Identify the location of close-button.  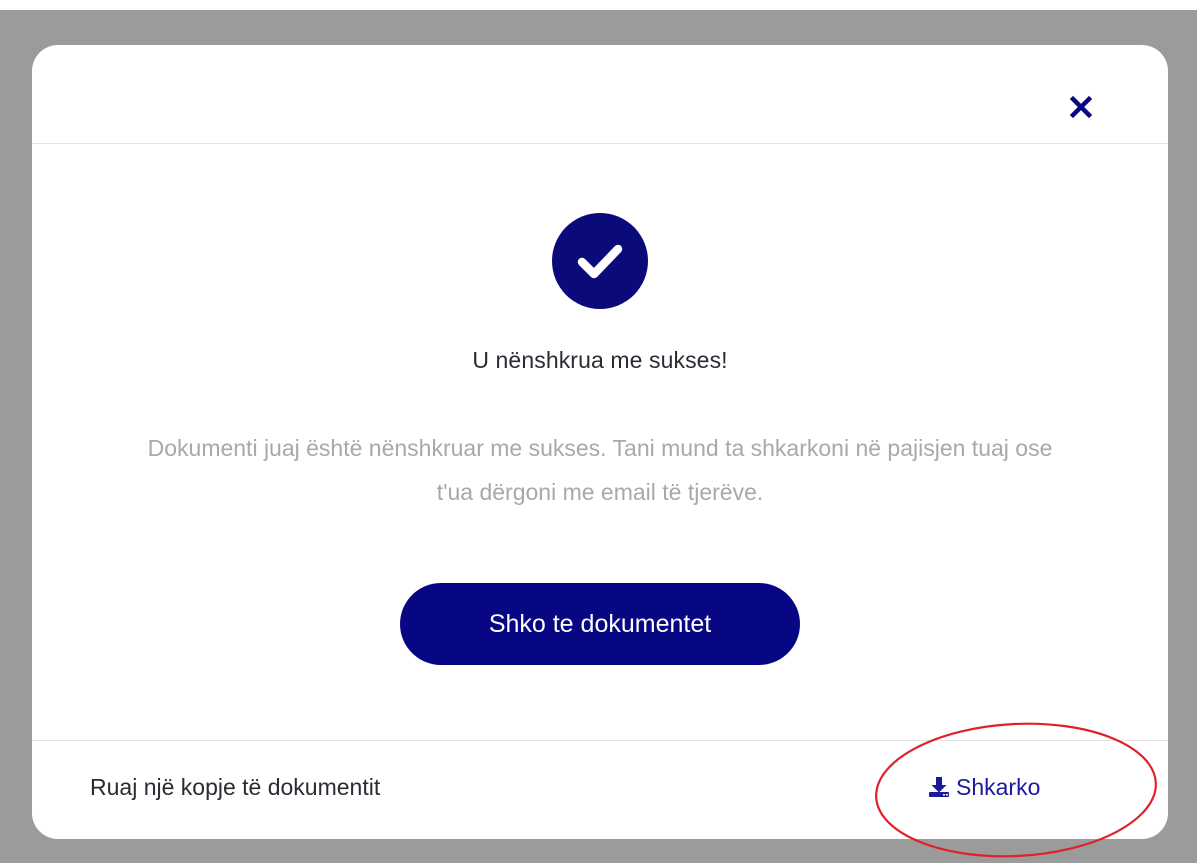
(1081, 107).